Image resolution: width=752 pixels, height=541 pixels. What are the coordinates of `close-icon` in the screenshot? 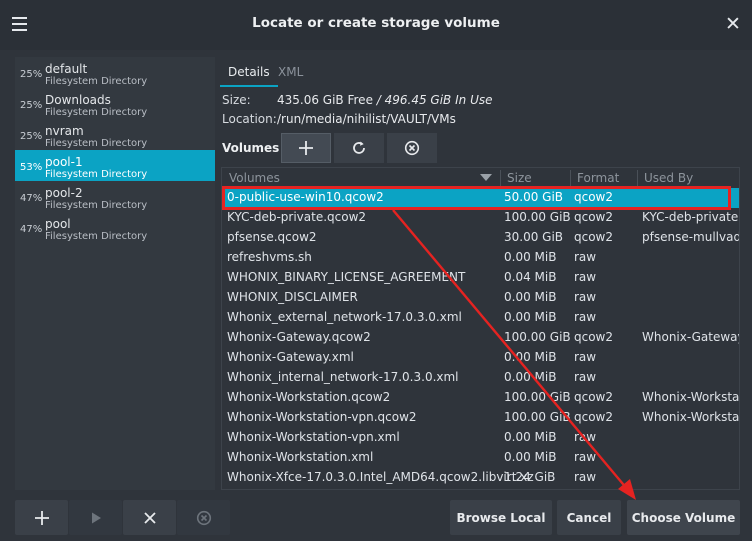 It's located at (149, 517).